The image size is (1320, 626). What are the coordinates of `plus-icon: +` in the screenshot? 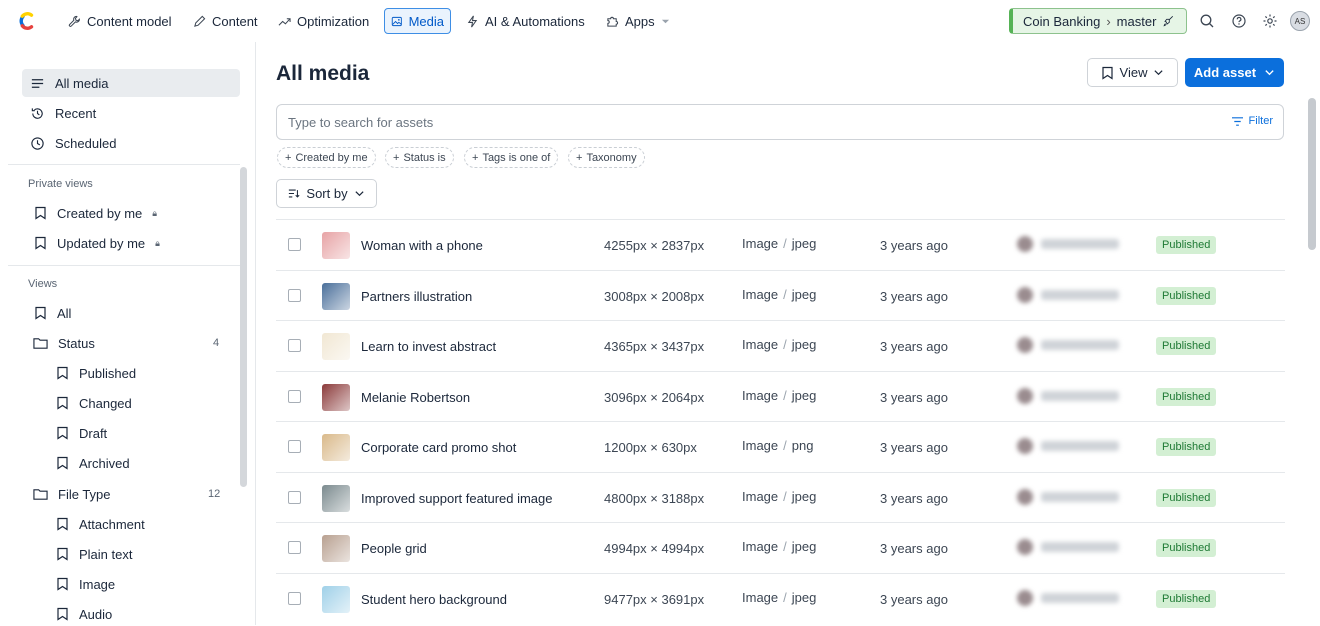 It's located at (579, 157).